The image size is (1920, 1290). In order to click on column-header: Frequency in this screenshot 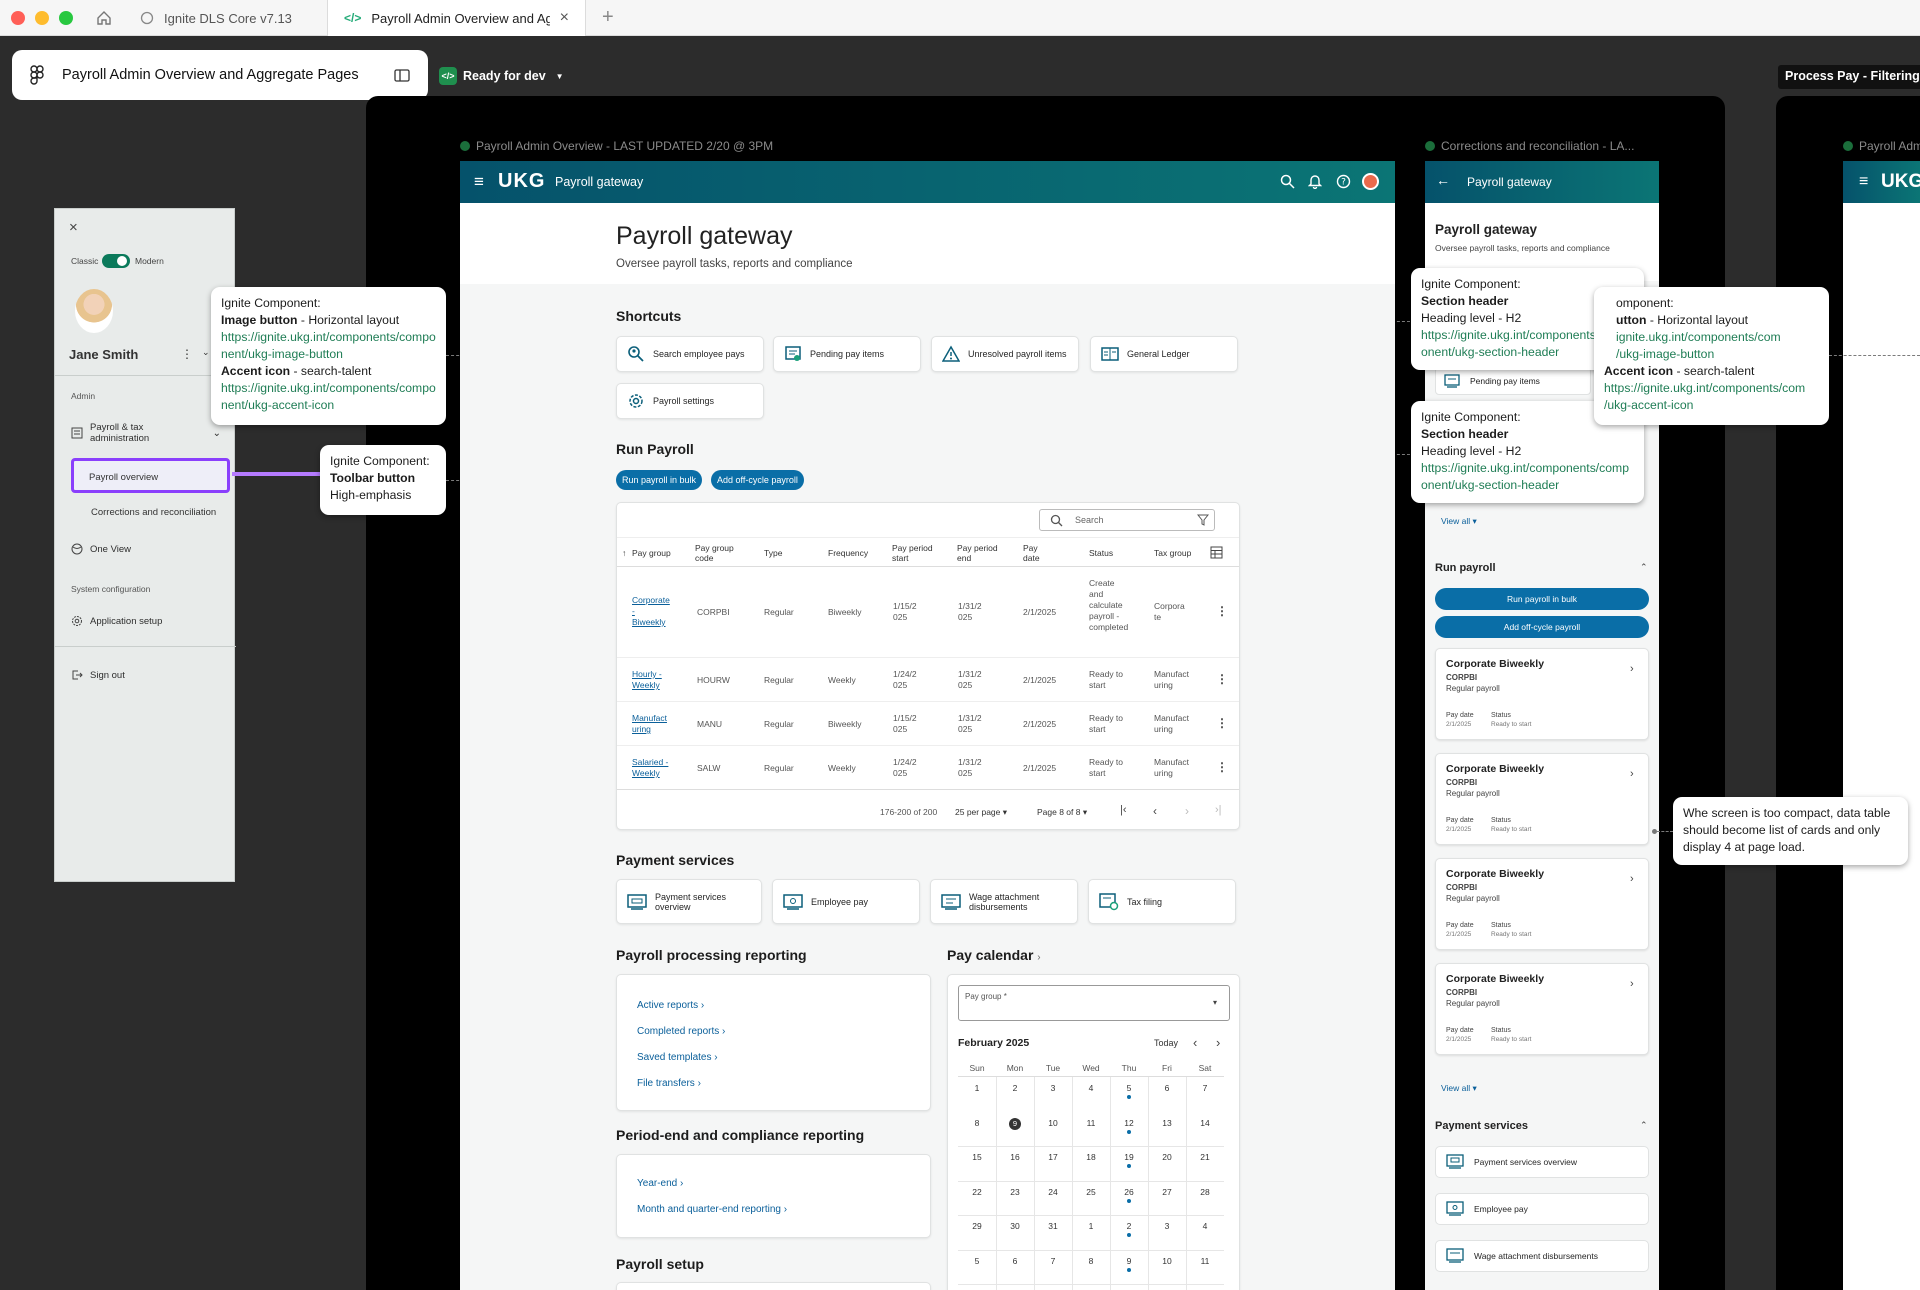, I will do `click(848, 553)`.